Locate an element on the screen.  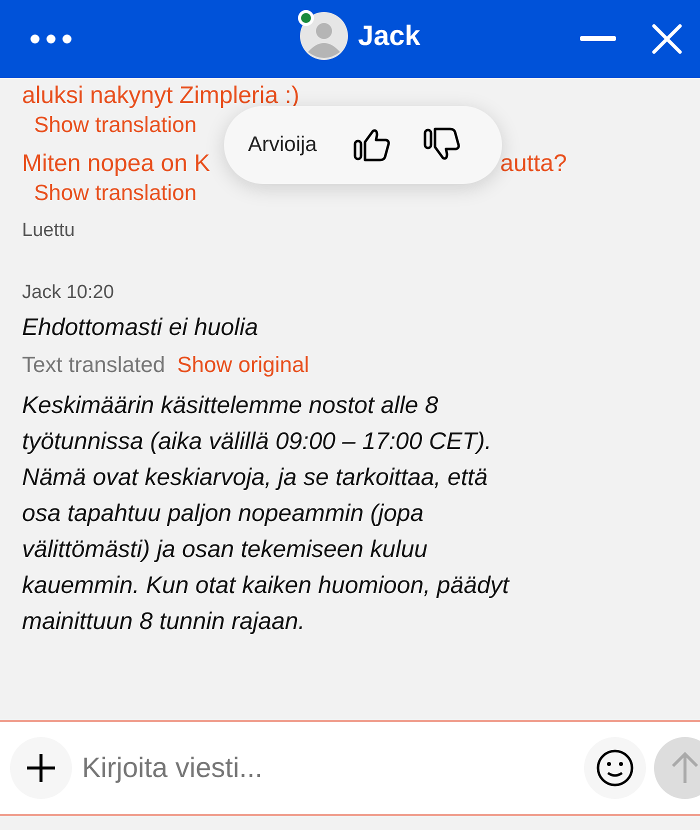
read-status: Luettu is located at coordinates (48, 231).